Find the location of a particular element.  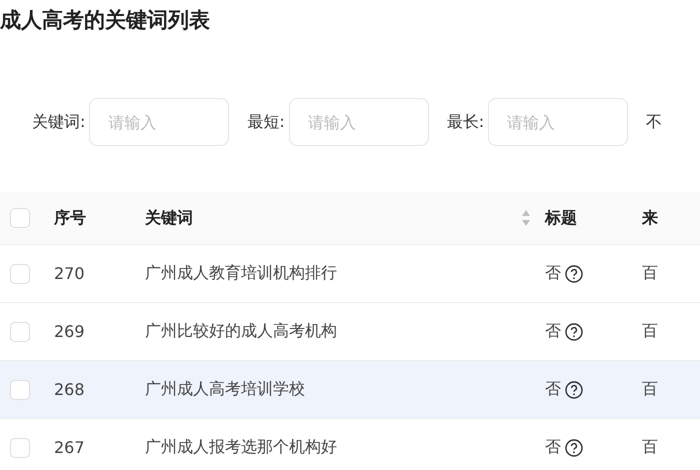

table-cell-text: 268 is located at coordinates (70, 389).